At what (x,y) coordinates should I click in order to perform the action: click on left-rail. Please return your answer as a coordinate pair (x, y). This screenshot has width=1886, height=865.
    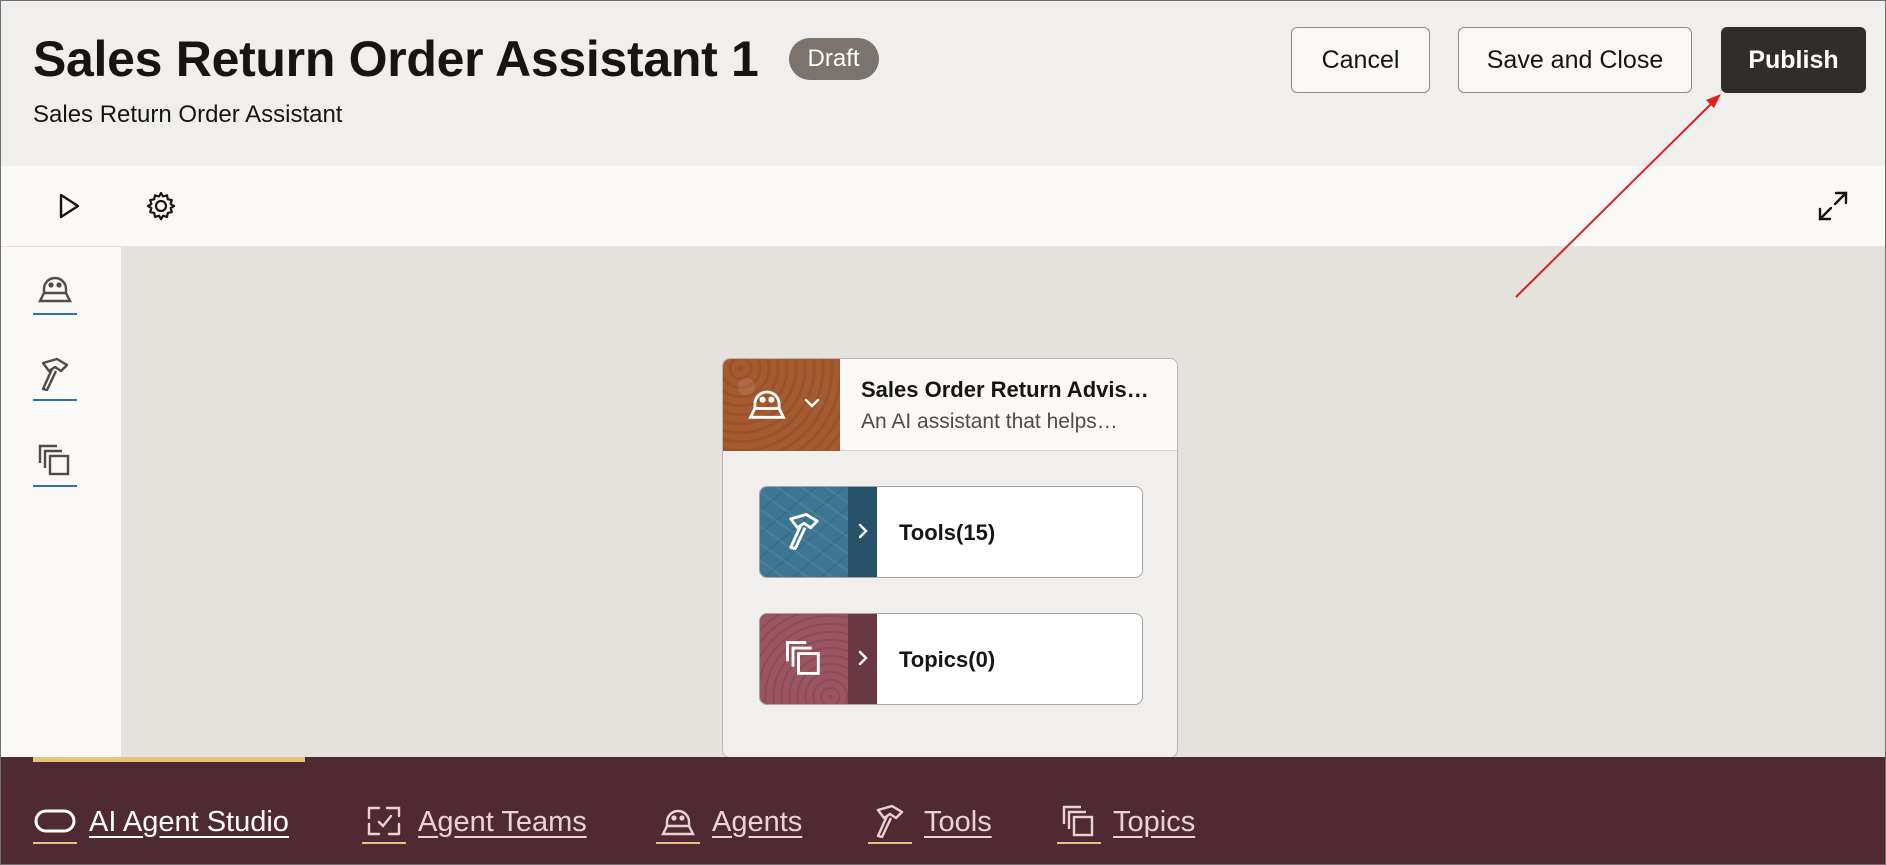
    Looking at the image, I should click on (60, 502).